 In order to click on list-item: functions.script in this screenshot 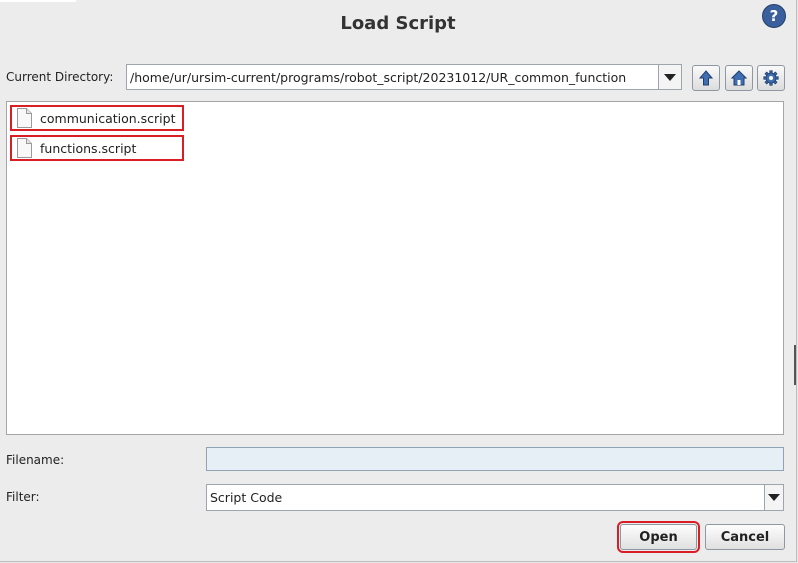, I will do `click(97, 148)`.